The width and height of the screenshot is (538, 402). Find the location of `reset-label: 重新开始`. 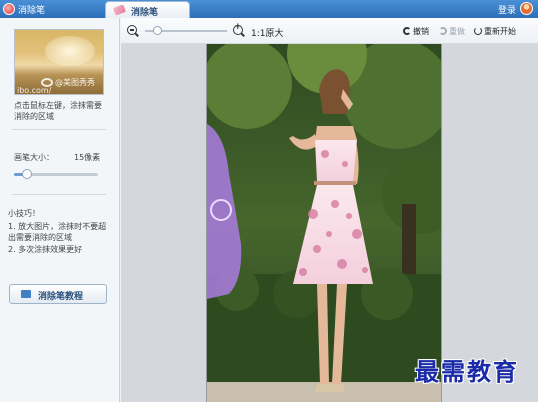

reset-label: 重新开始 is located at coordinates (500, 31).